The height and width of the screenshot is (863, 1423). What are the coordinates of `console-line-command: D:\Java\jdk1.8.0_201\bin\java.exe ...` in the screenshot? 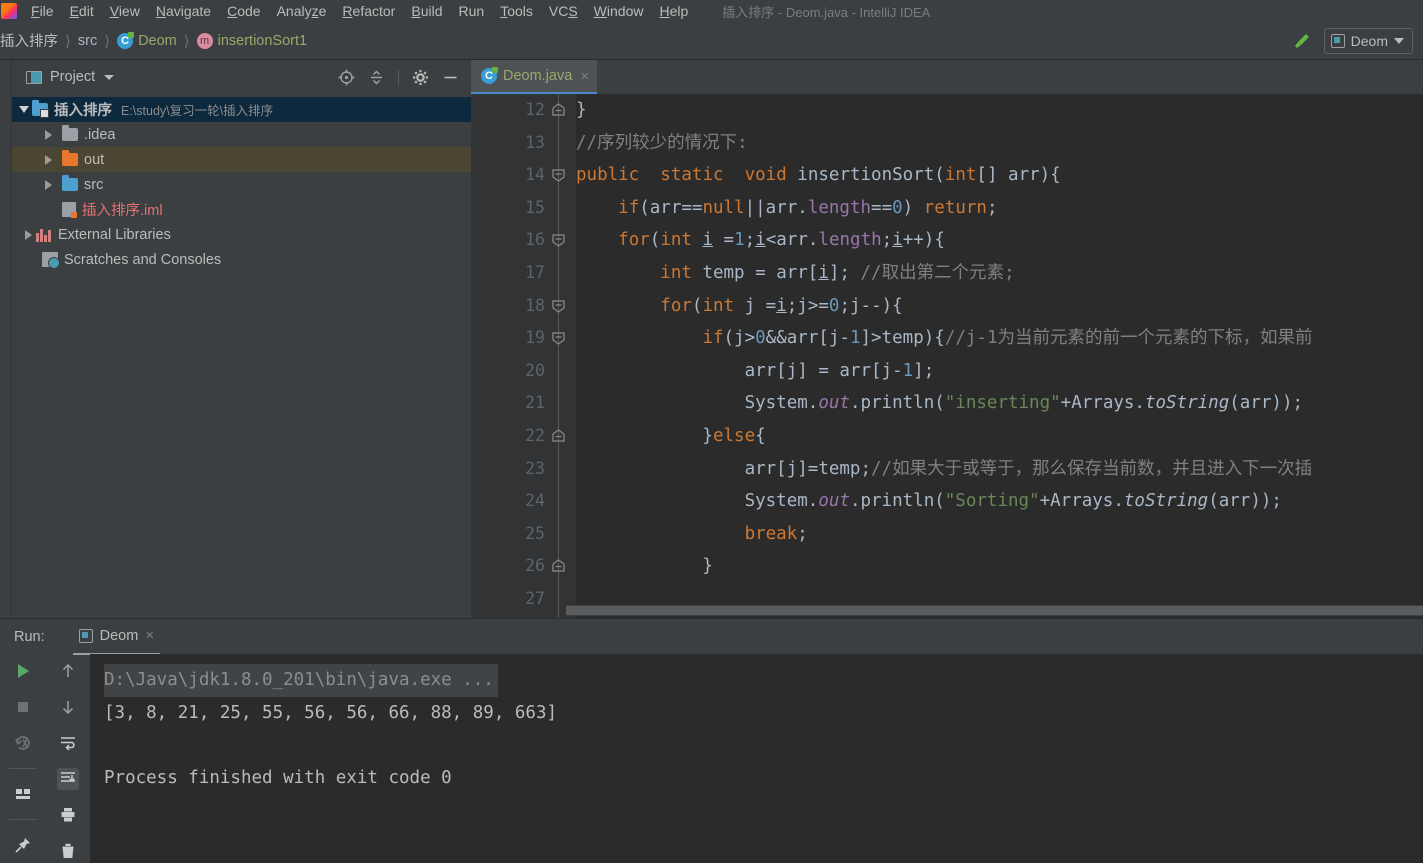 It's located at (301, 680).